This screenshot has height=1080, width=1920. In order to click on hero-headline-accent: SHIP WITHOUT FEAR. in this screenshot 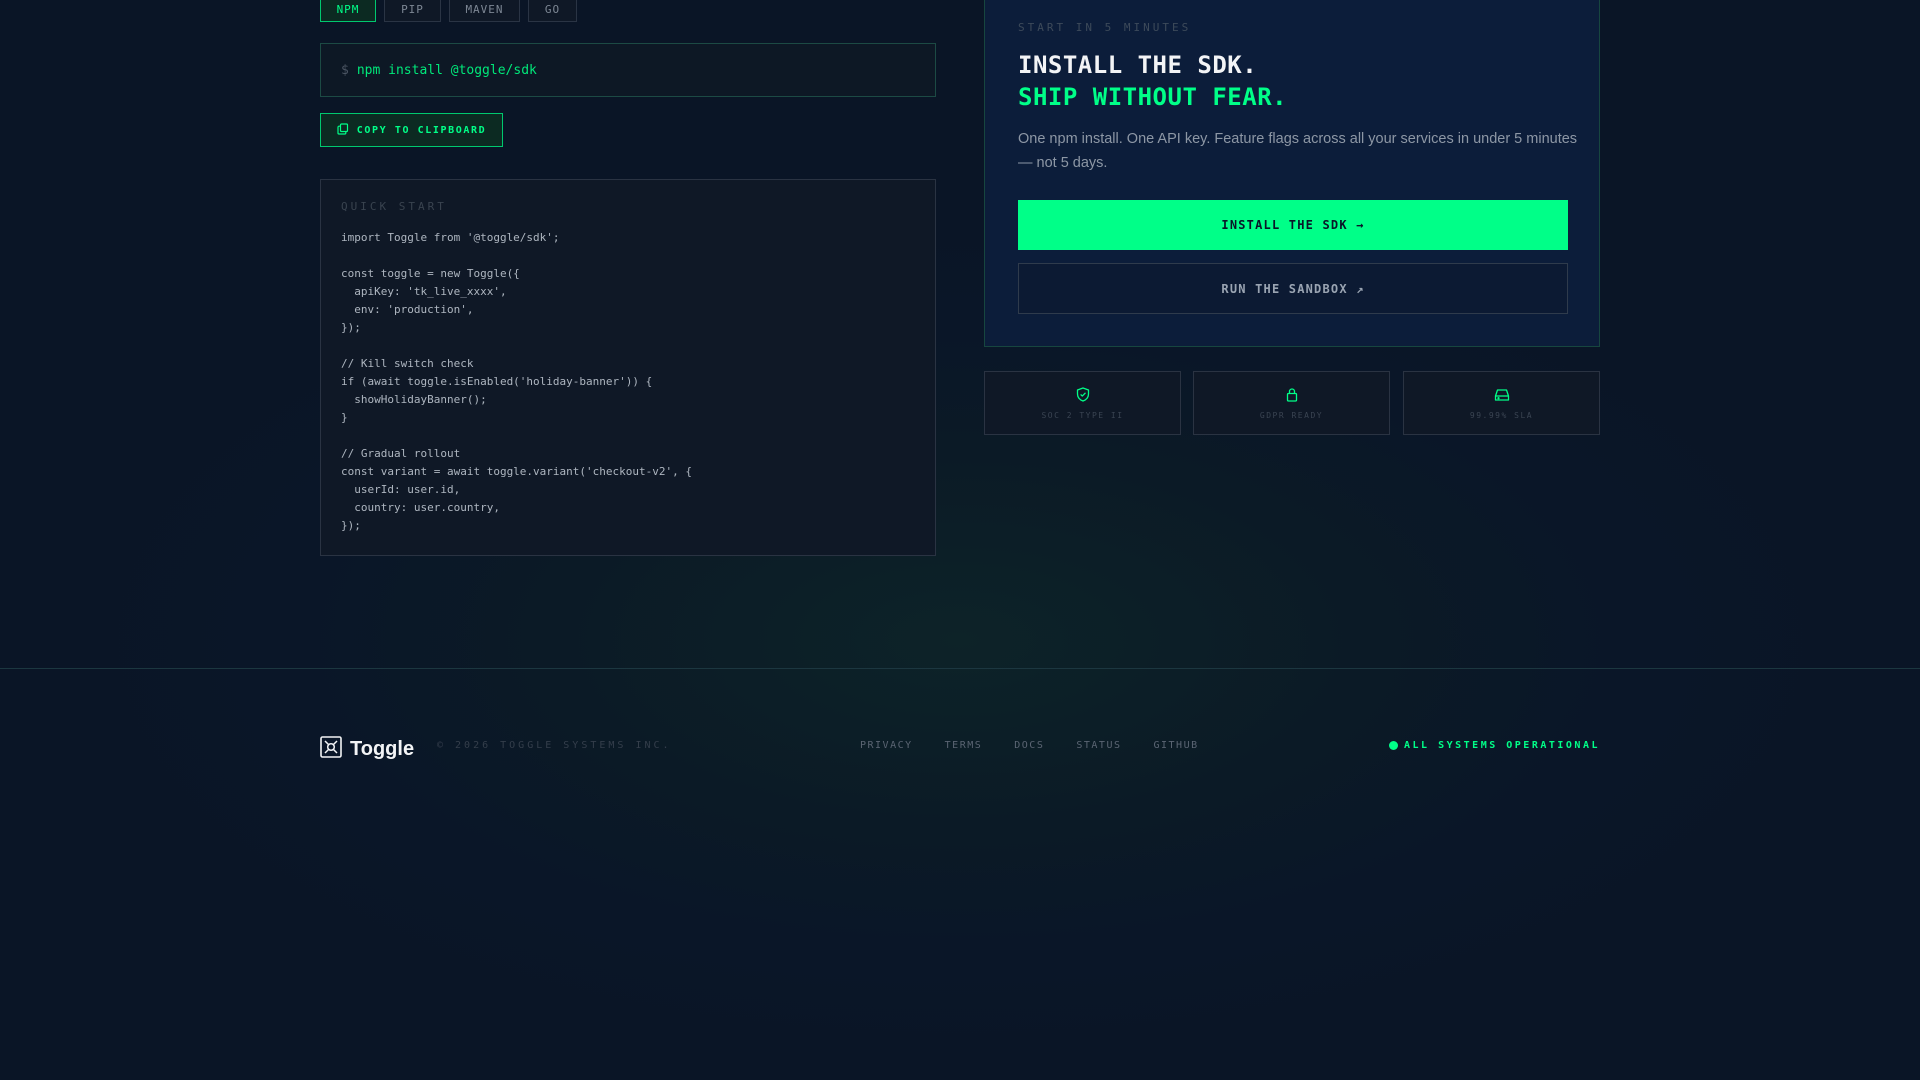, I will do `click(1153, 97)`.